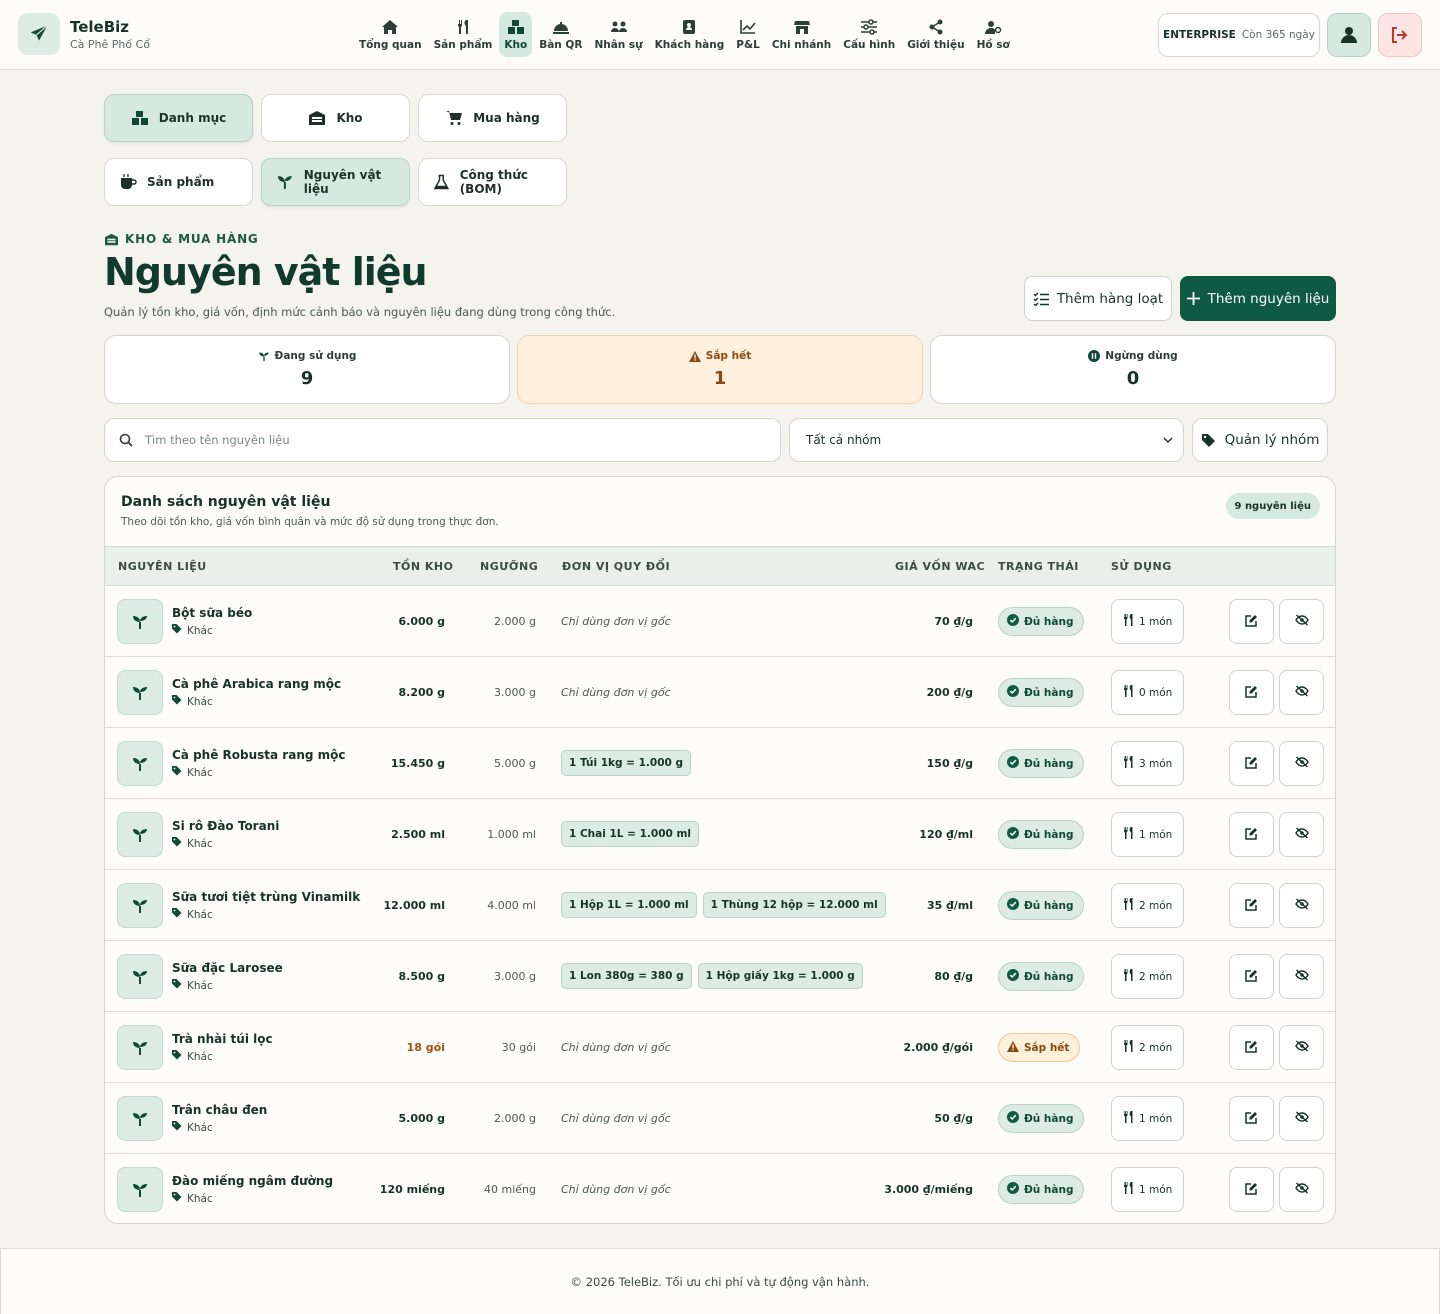  I want to click on tab-products: Sản phẩm, so click(178, 182).